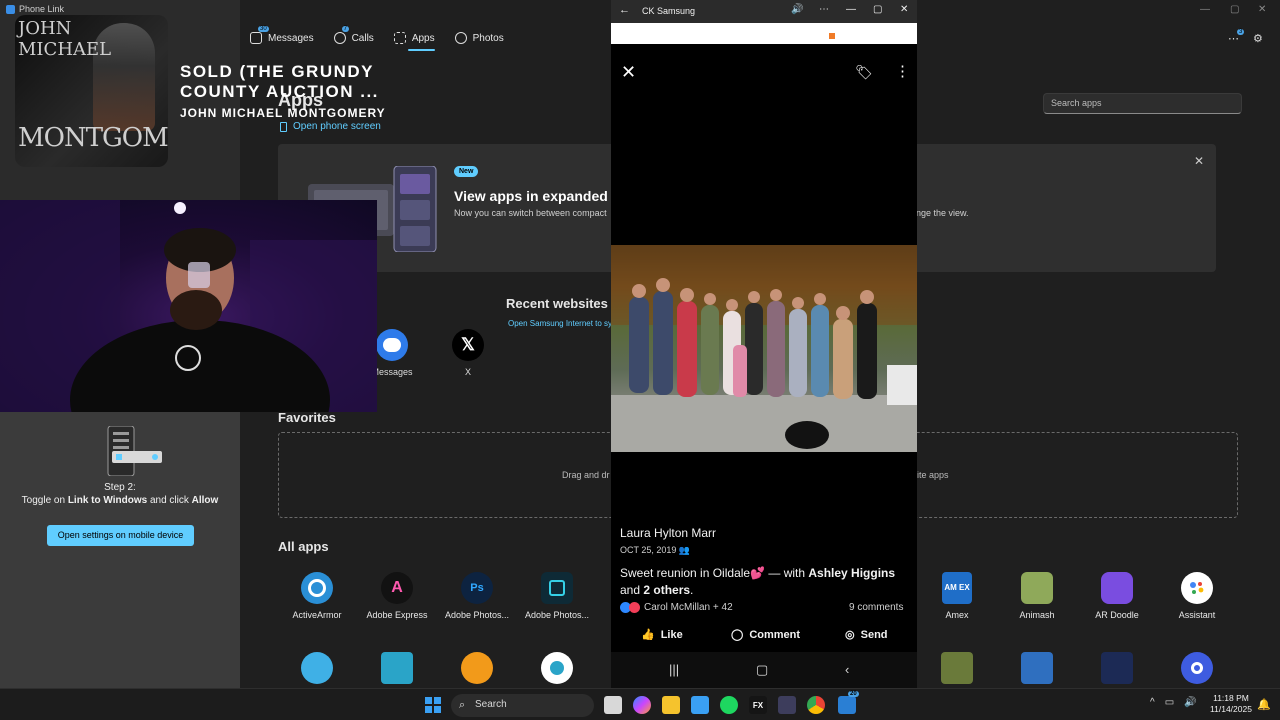  Describe the element at coordinates (797, 9) in the screenshot. I see `audio-icon: 🔊` at that location.